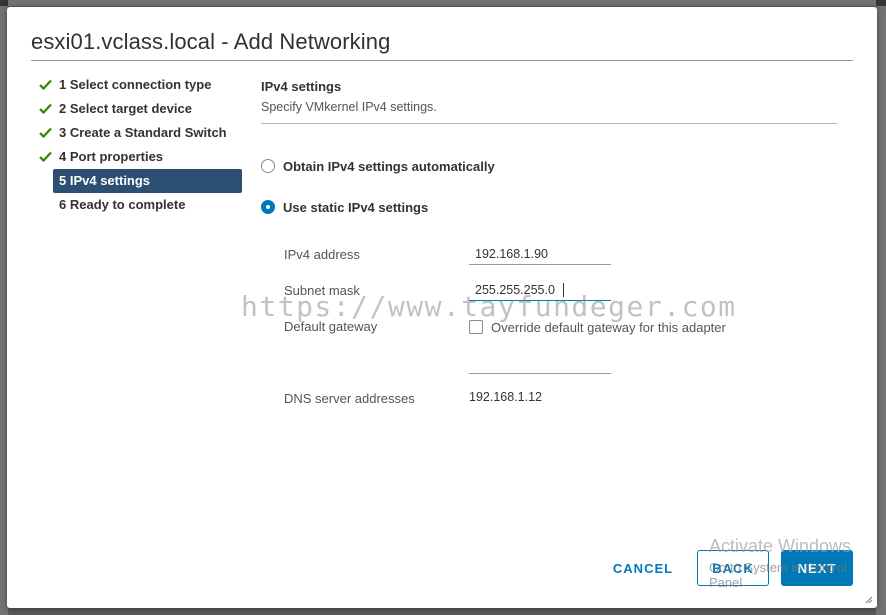  I want to click on step-ready-to-complete: 6 Ready to complete, so click(140, 205).